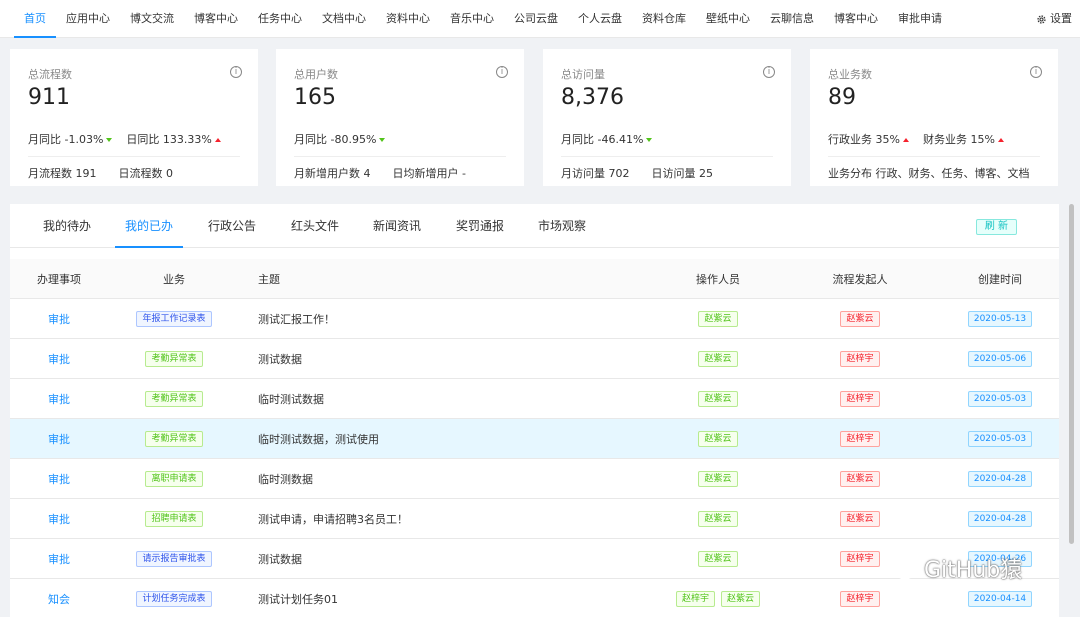  What do you see at coordinates (296, 319) in the screenshot?
I see `cell-topic: 测试汇报工作！` at bounding box center [296, 319].